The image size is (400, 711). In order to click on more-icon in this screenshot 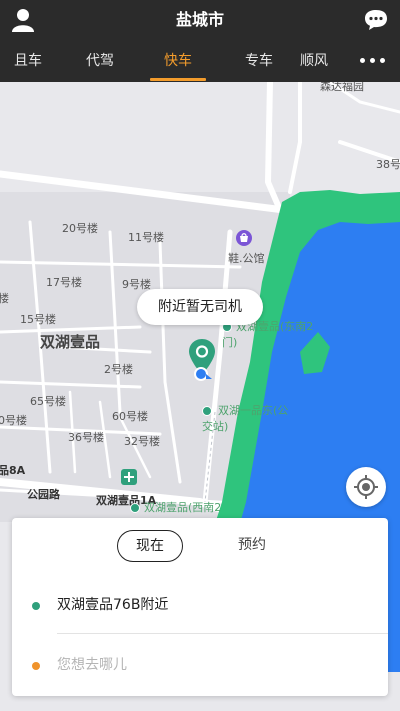, I will do `click(373, 62)`.